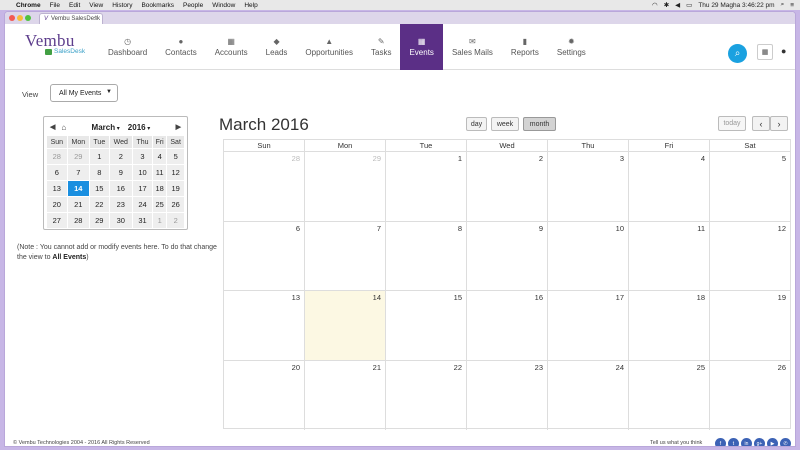 This screenshot has width=800, height=450. I want to click on mini-day-cell: 22, so click(99, 204).